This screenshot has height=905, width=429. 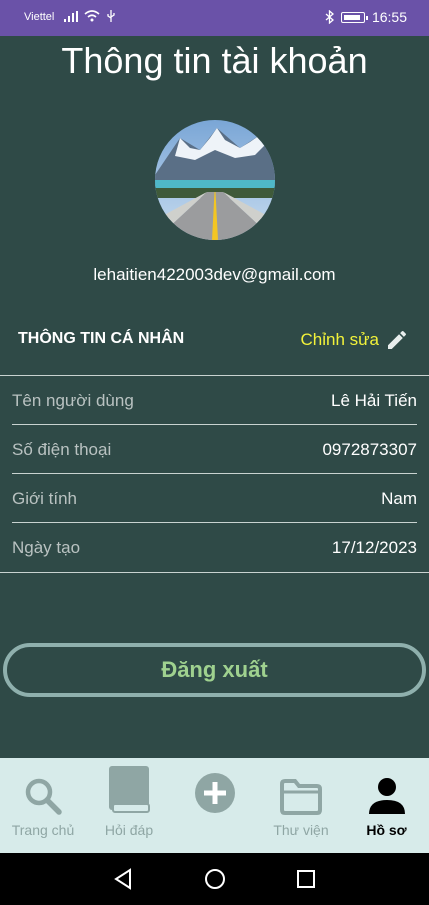 What do you see at coordinates (73, 400) in the screenshot?
I see `row-label: Tên người dùng` at bounding box center [73, 400].